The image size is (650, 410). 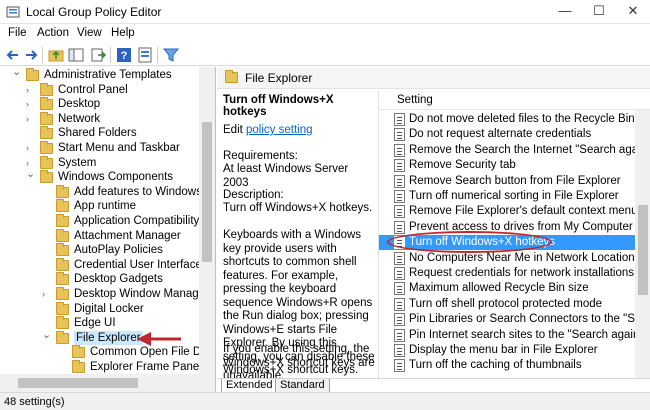 I want to click on tree-item-label: Application Compatibility, so click(x=137, y=221).